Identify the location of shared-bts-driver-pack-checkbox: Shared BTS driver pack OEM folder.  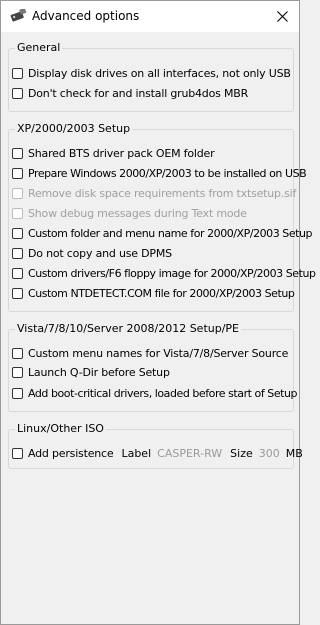
(113, 153).